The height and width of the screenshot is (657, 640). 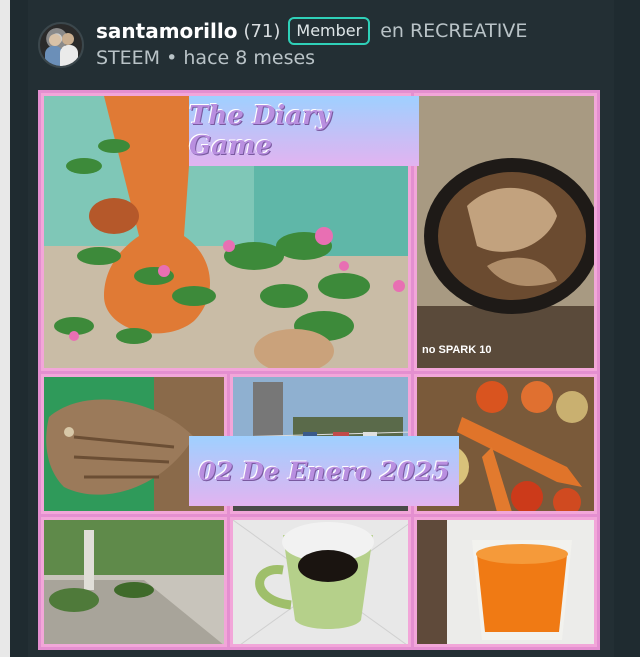 I want to click on post-meta: STEEM • hace 8 meses, so click(x=205, y=58).